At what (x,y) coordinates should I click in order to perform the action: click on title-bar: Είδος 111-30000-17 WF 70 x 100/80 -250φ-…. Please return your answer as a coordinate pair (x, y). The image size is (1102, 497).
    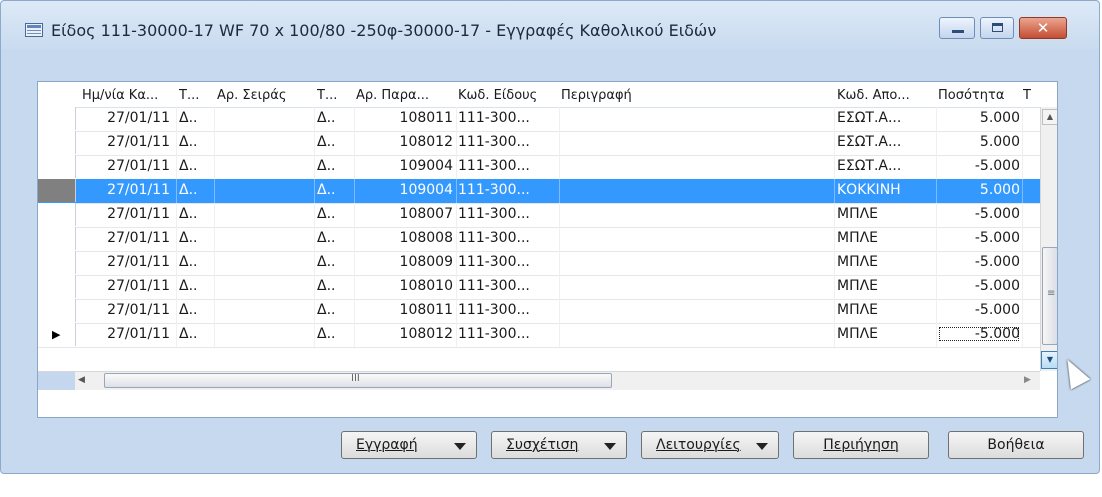
    Looking at the image, I should click on (550, 25).